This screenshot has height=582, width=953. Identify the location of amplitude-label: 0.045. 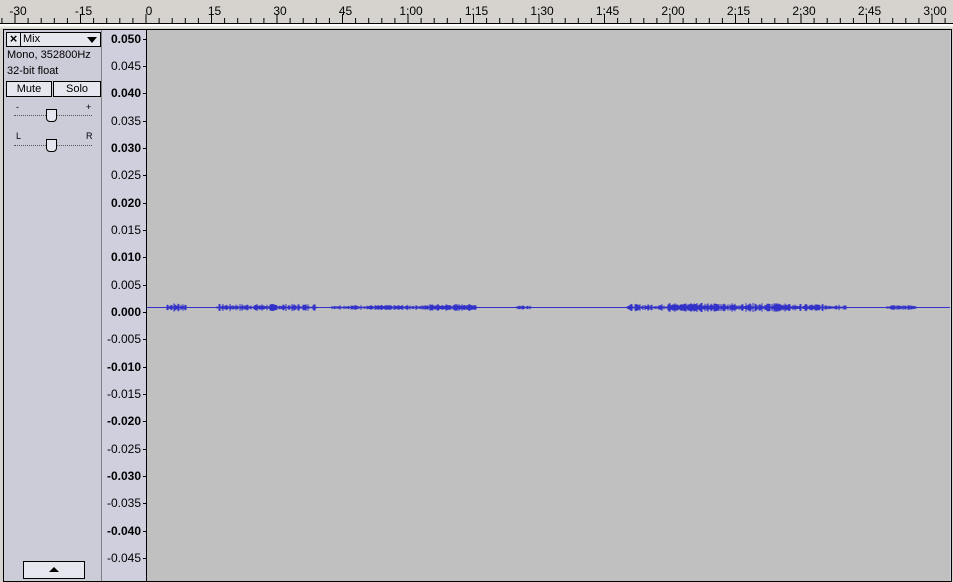
(125, 65).